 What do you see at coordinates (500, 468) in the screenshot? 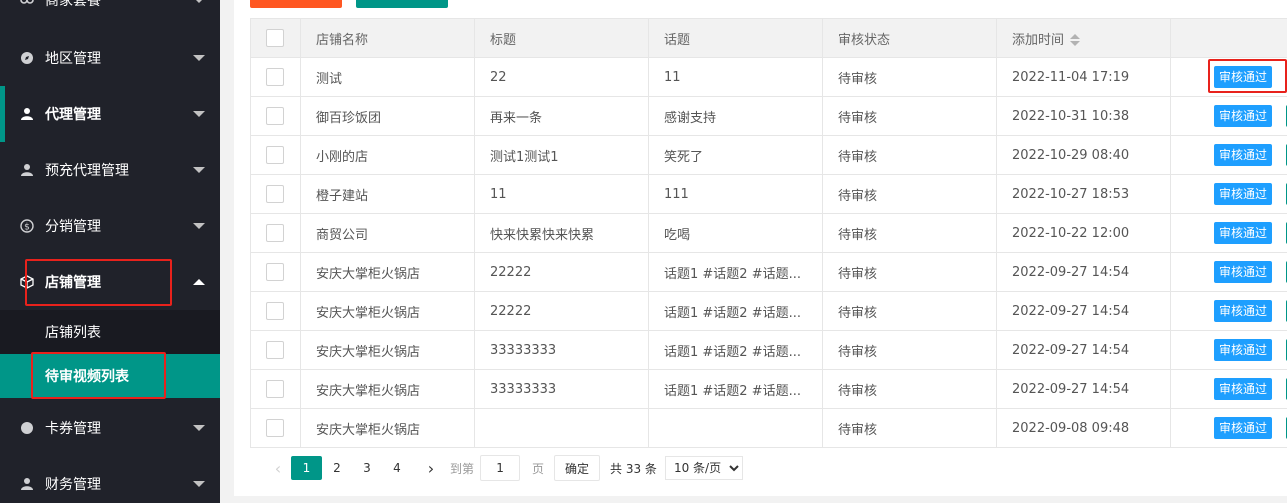
I see `goto-page-input: 1` at bounding box center [500, 468].